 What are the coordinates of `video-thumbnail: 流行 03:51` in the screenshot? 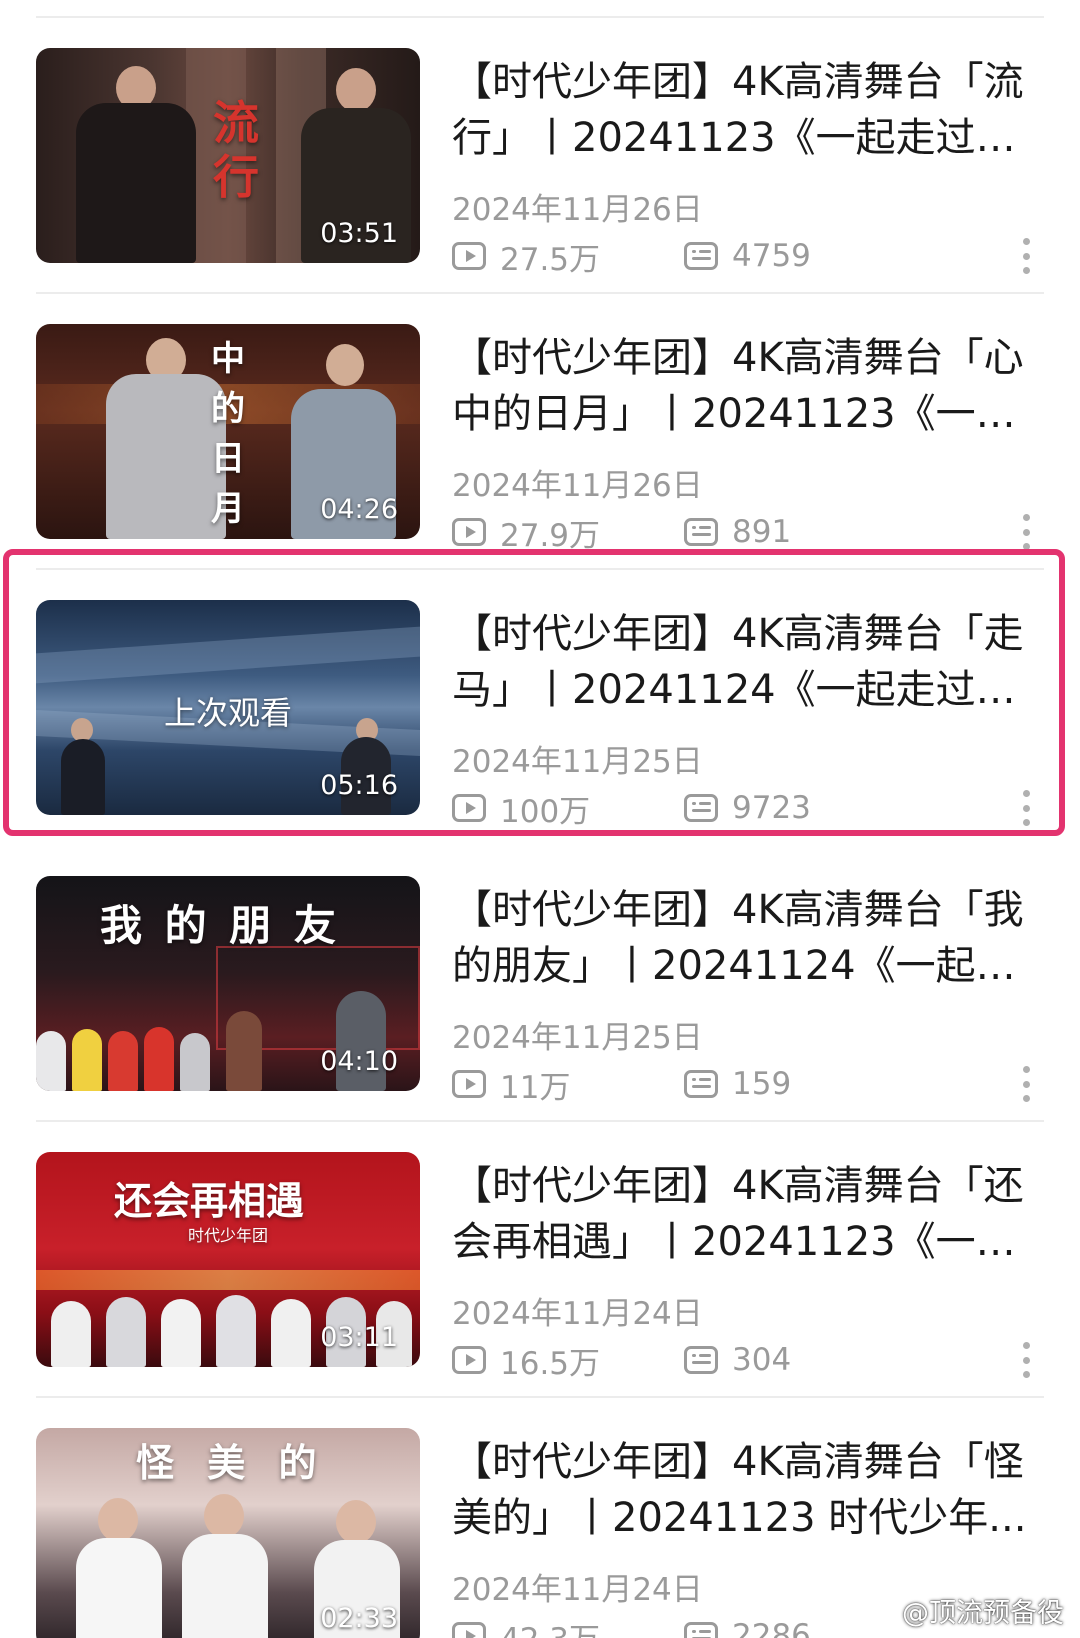 It's located at (228, 155).